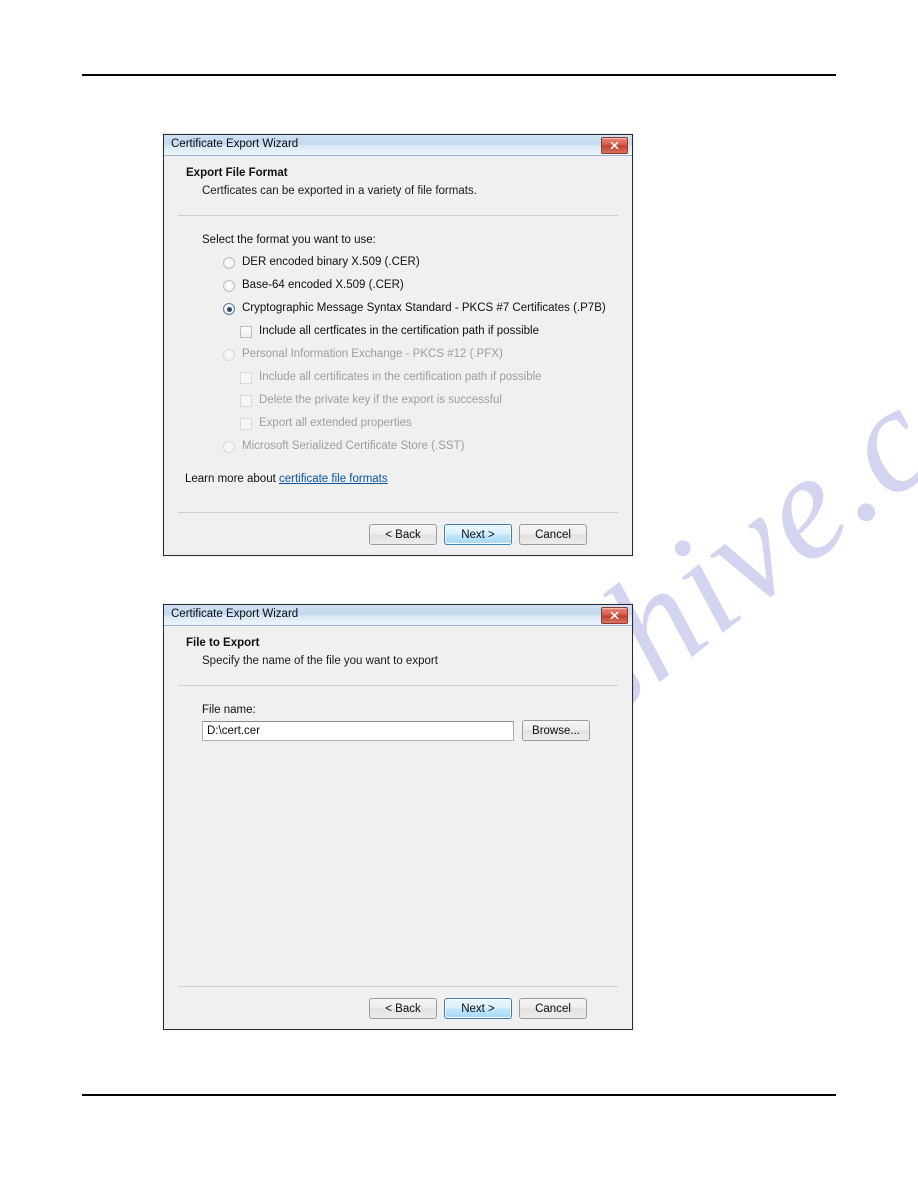  I want to click on learn-more-prefix: Learn more about, so click(232, 479).